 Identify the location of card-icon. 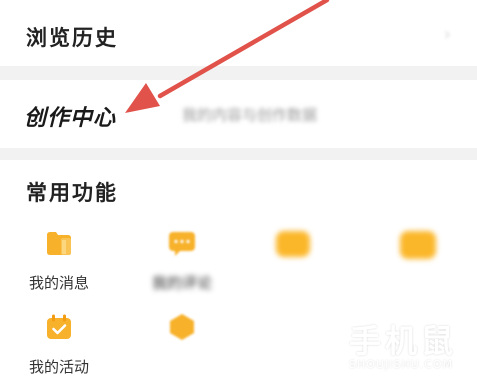
(418, 245).